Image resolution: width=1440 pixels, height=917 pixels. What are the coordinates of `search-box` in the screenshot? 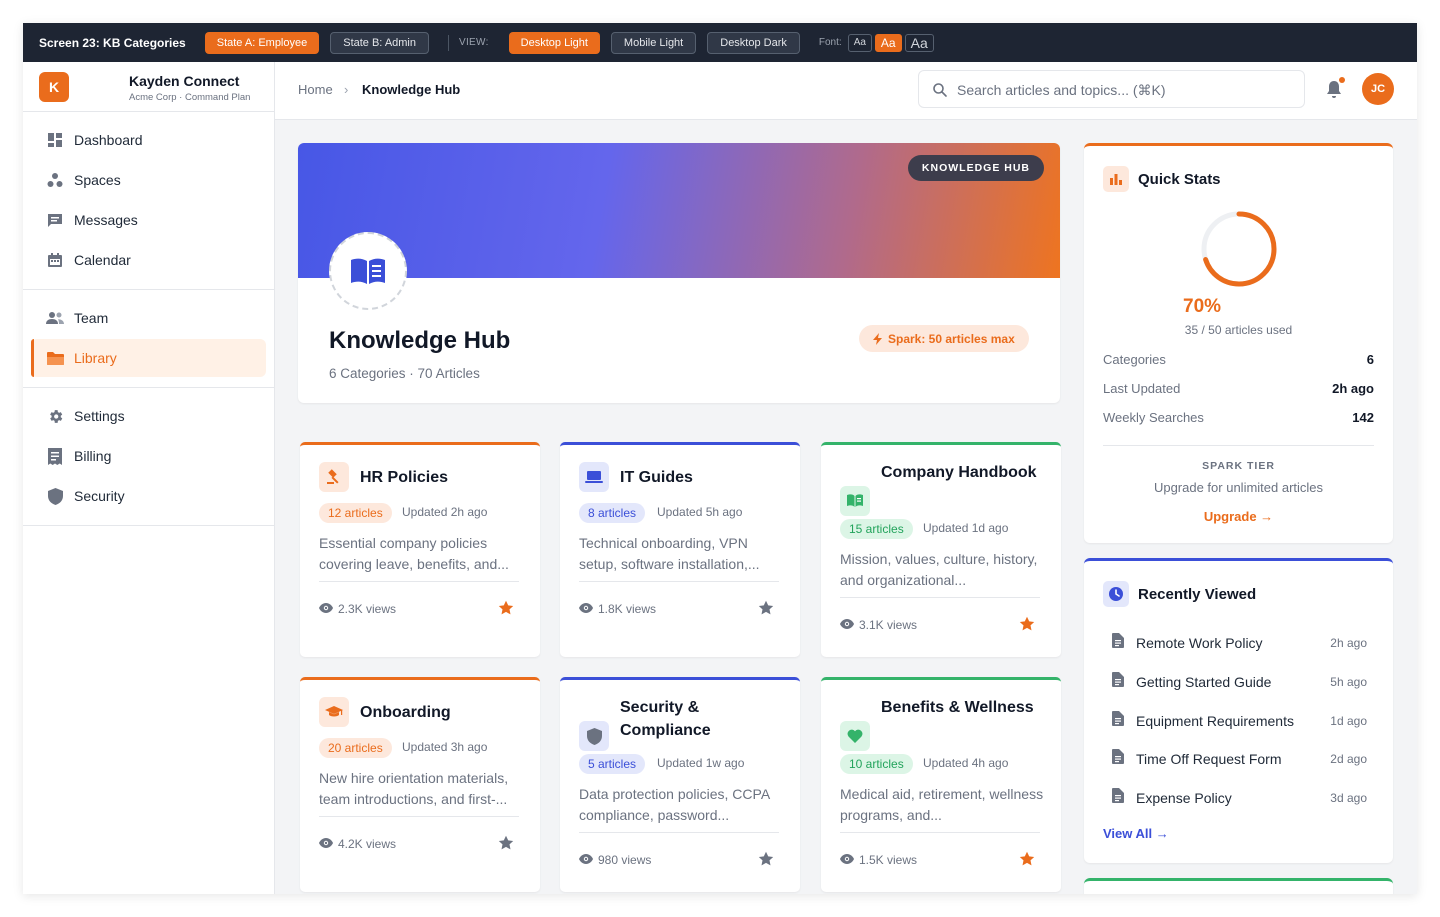 It's located at (1111, 89).